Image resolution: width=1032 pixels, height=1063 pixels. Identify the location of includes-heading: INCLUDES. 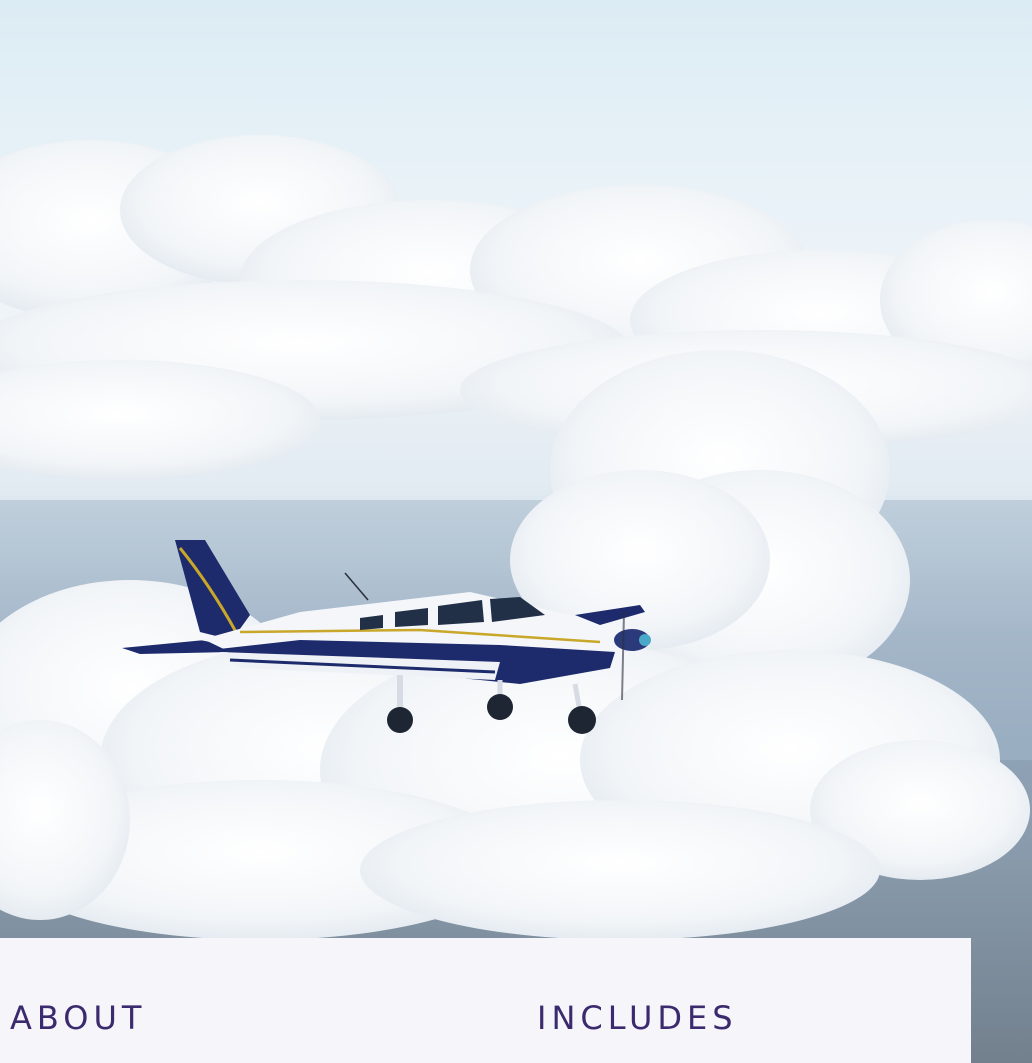
(637, 1018).